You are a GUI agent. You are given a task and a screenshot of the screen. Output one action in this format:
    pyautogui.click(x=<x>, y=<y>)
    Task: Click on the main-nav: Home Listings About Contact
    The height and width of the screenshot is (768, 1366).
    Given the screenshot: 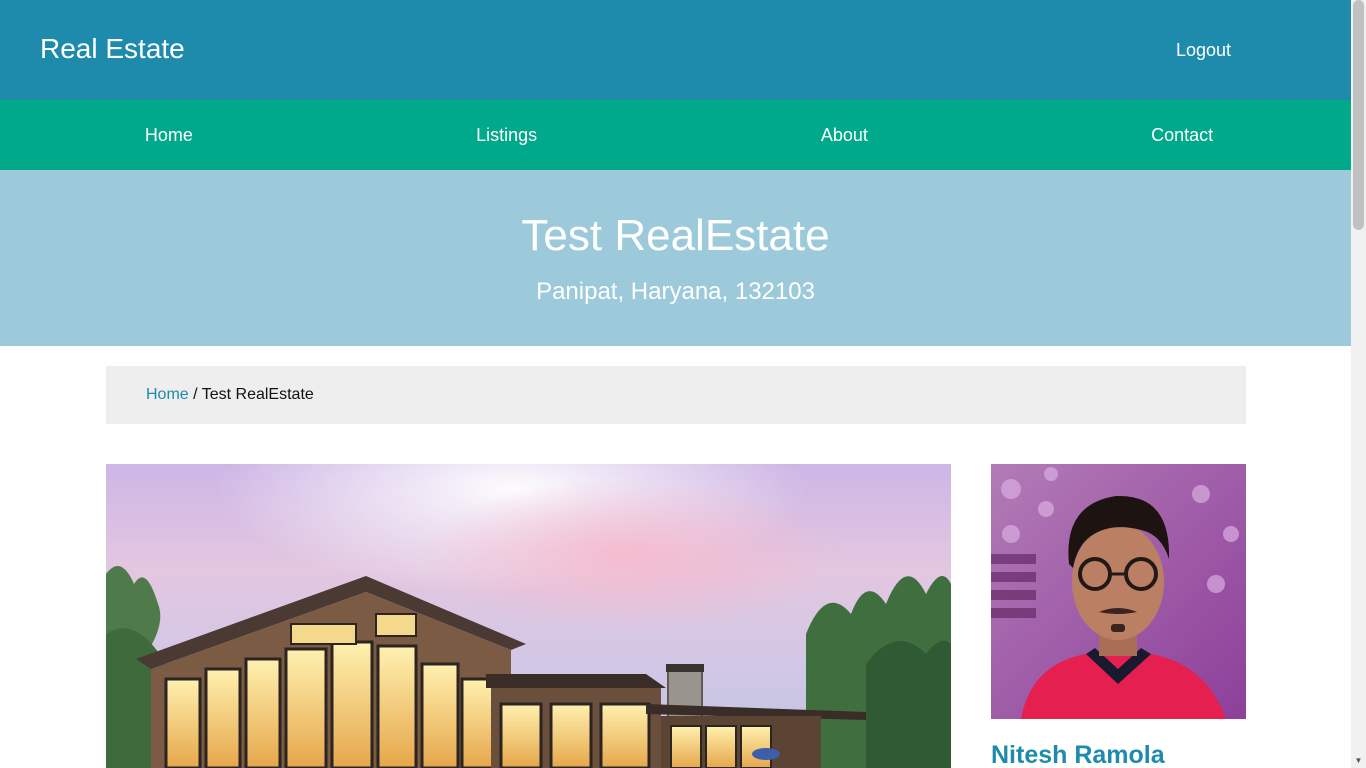 What is the action you would take?
    pyautogui.click(x=675, y=135)
    